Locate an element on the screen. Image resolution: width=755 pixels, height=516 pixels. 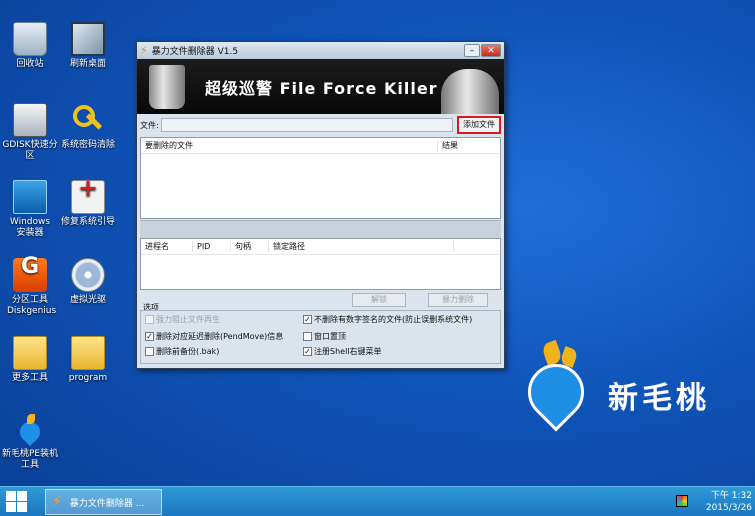
desktop-icon-program: program is located at coordinates (88, 360).